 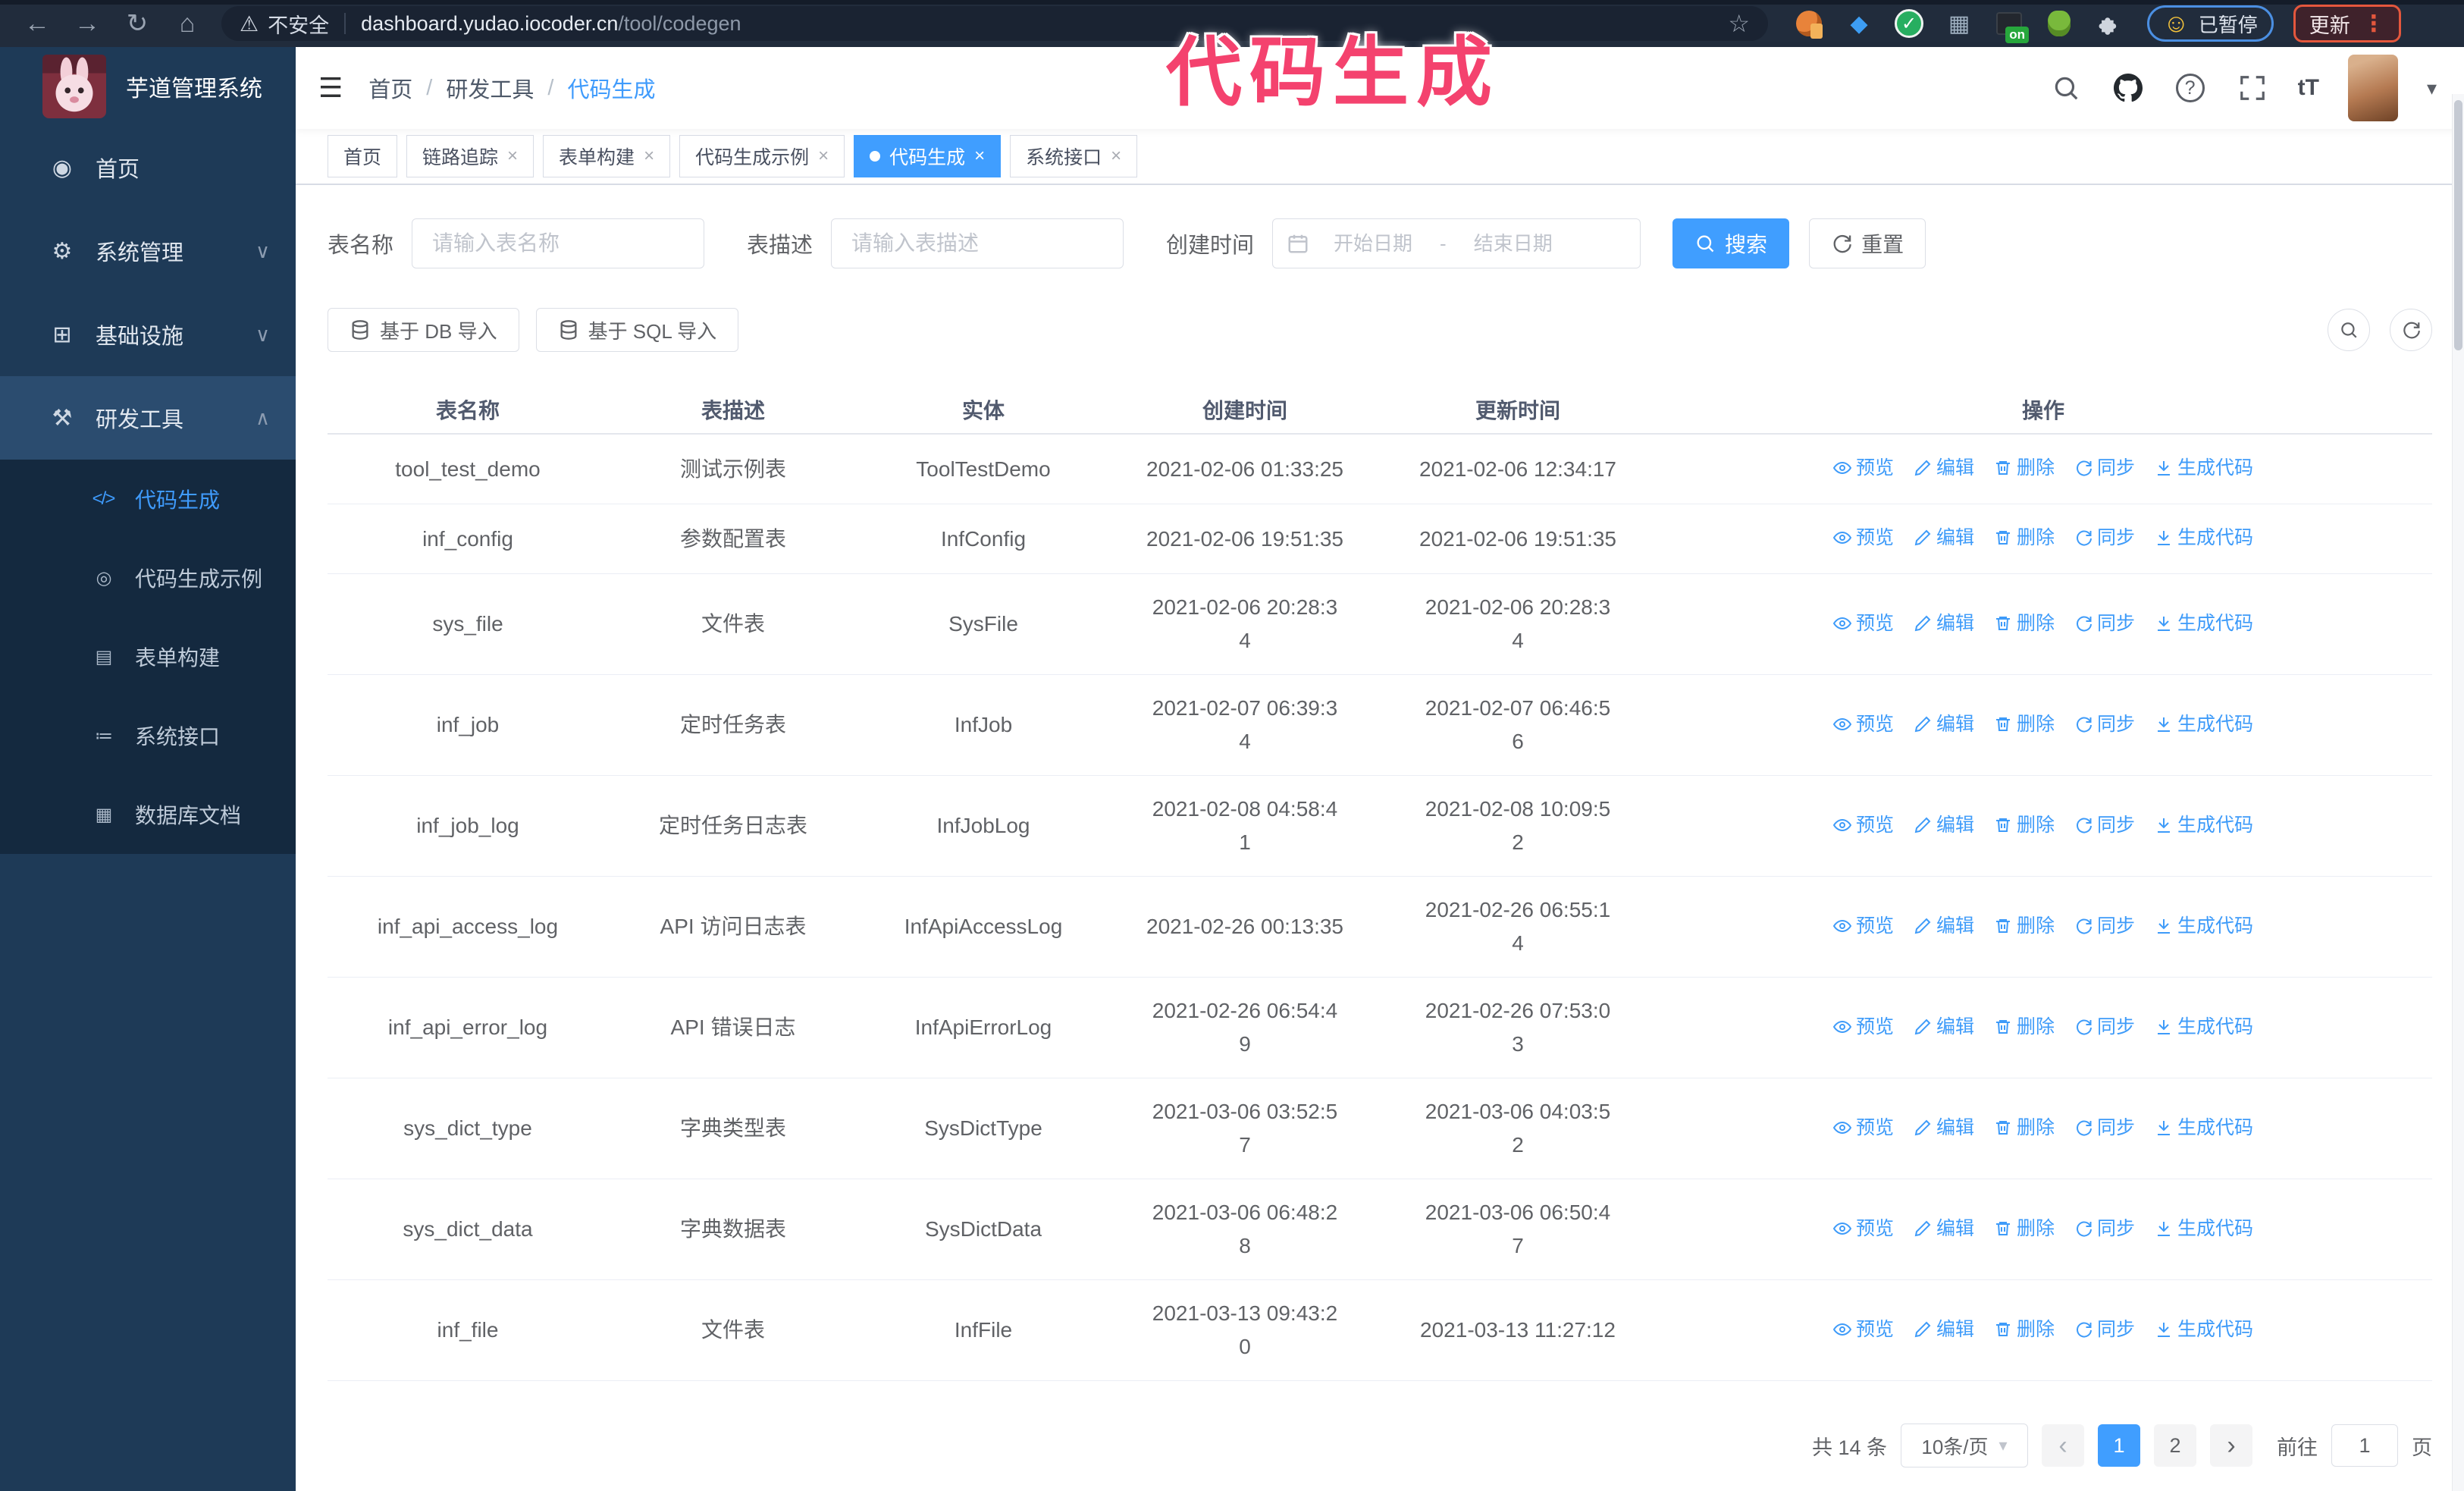 I want to click on profile-paused-badge: ☺ 已暂停, so click(x=2210, y=23).